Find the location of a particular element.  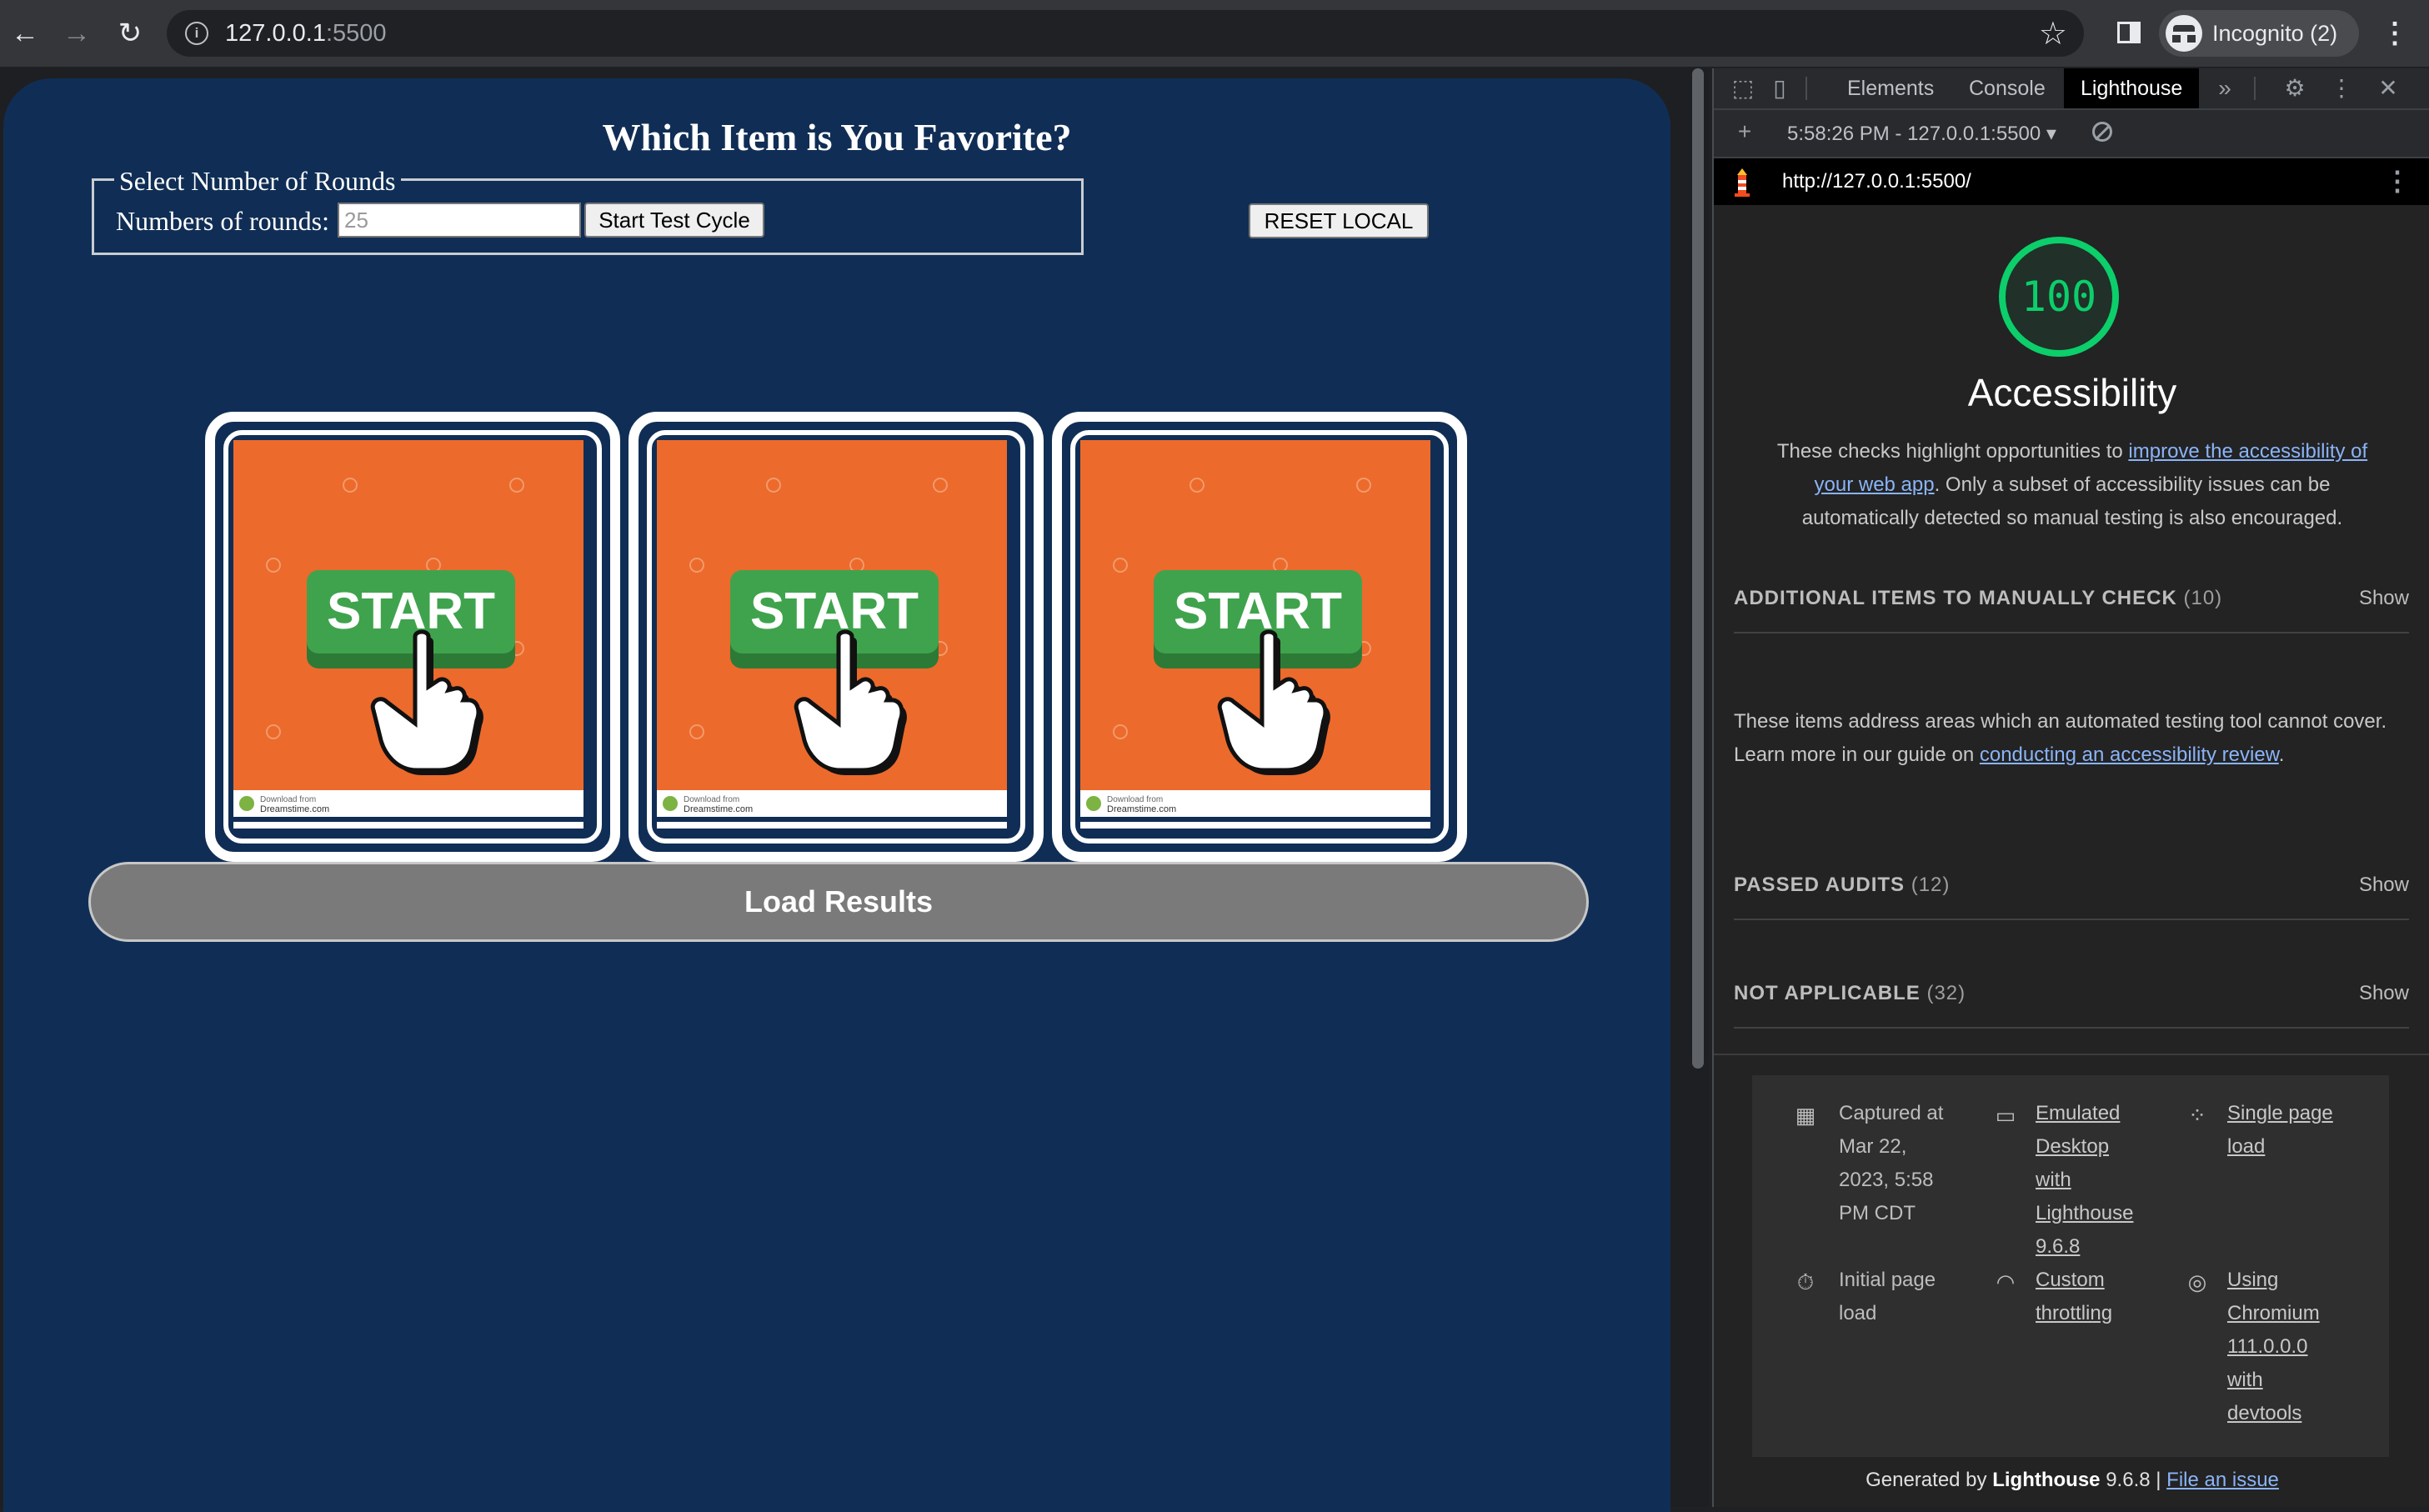

profile-label: Incognito (2) is located at coordinates (2275, 34).